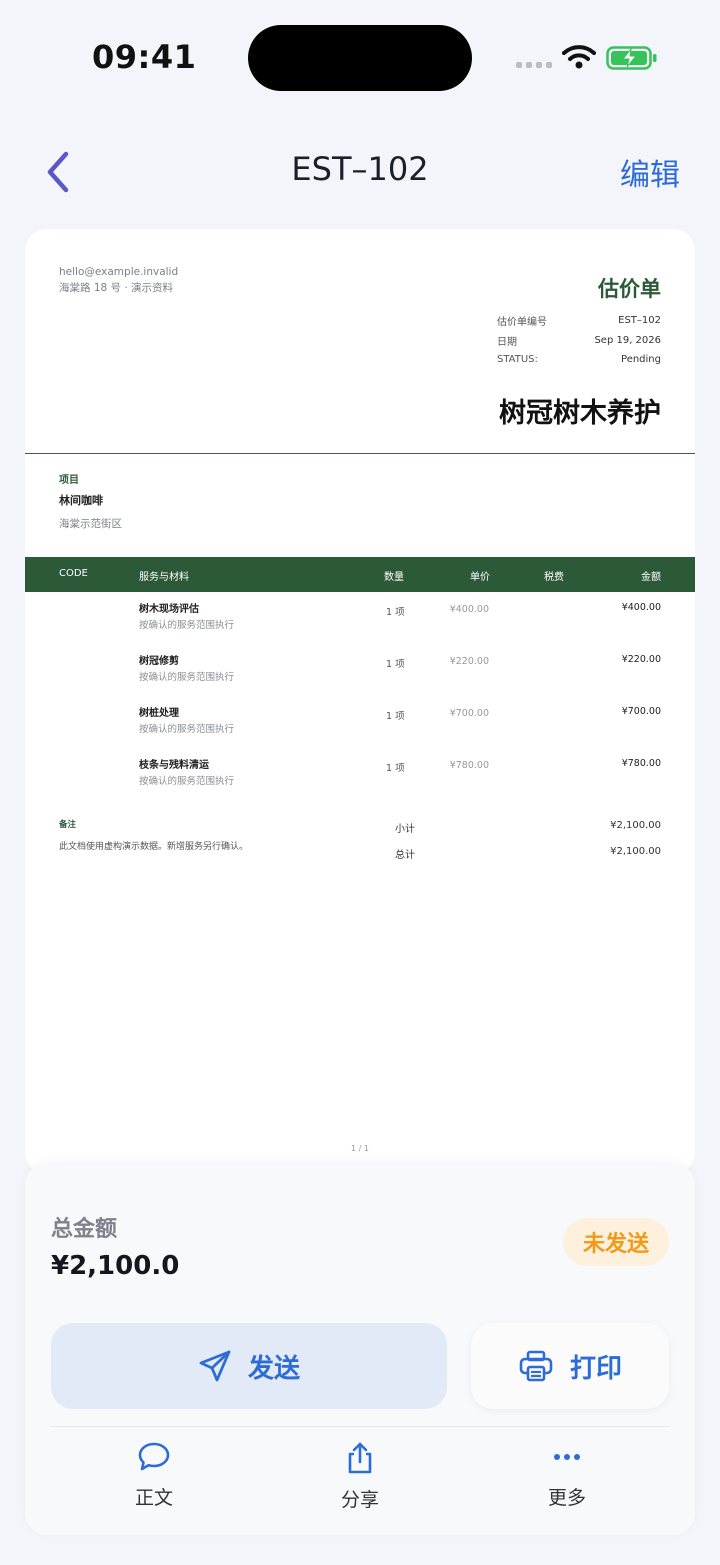 This screenshot has width=720, height=1565. What do you see at coordinates (641, 659) in the screenshot?
I see `item-amount: ¥220.00` at bounding box center [641, 659].